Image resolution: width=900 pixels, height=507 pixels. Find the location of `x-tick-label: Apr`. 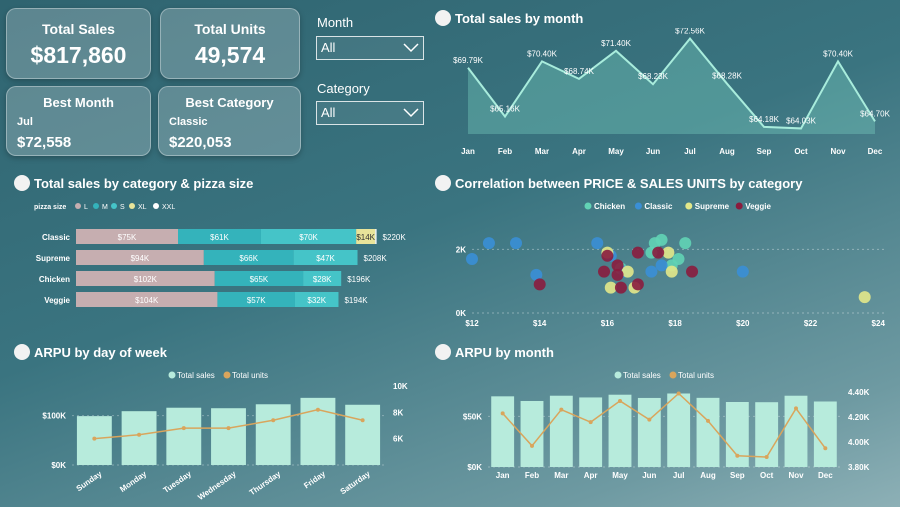

x-tick-label: Apr is located at coordinates (579, 151).